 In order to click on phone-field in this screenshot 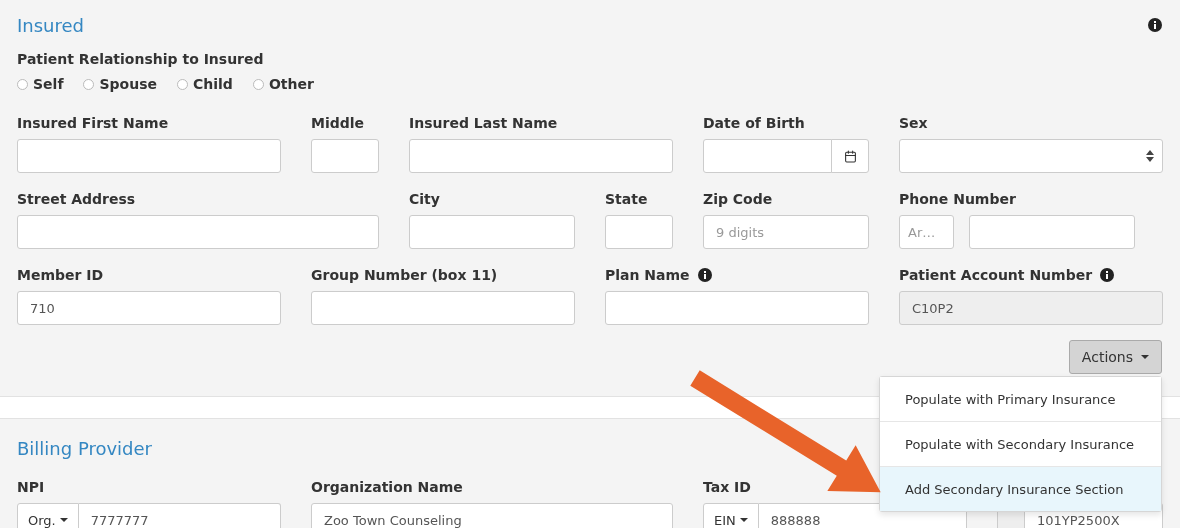, I will do `click(1052, 232)`.